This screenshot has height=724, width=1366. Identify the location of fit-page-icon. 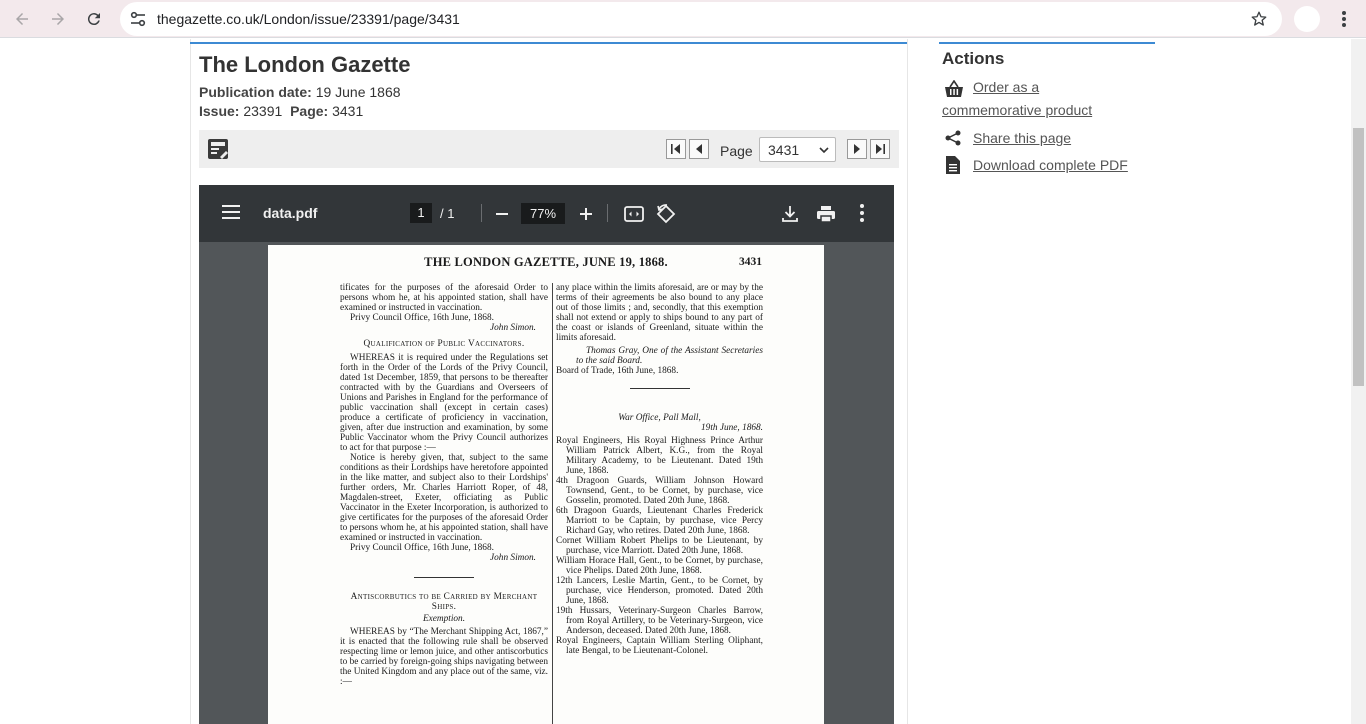
(634, 214).